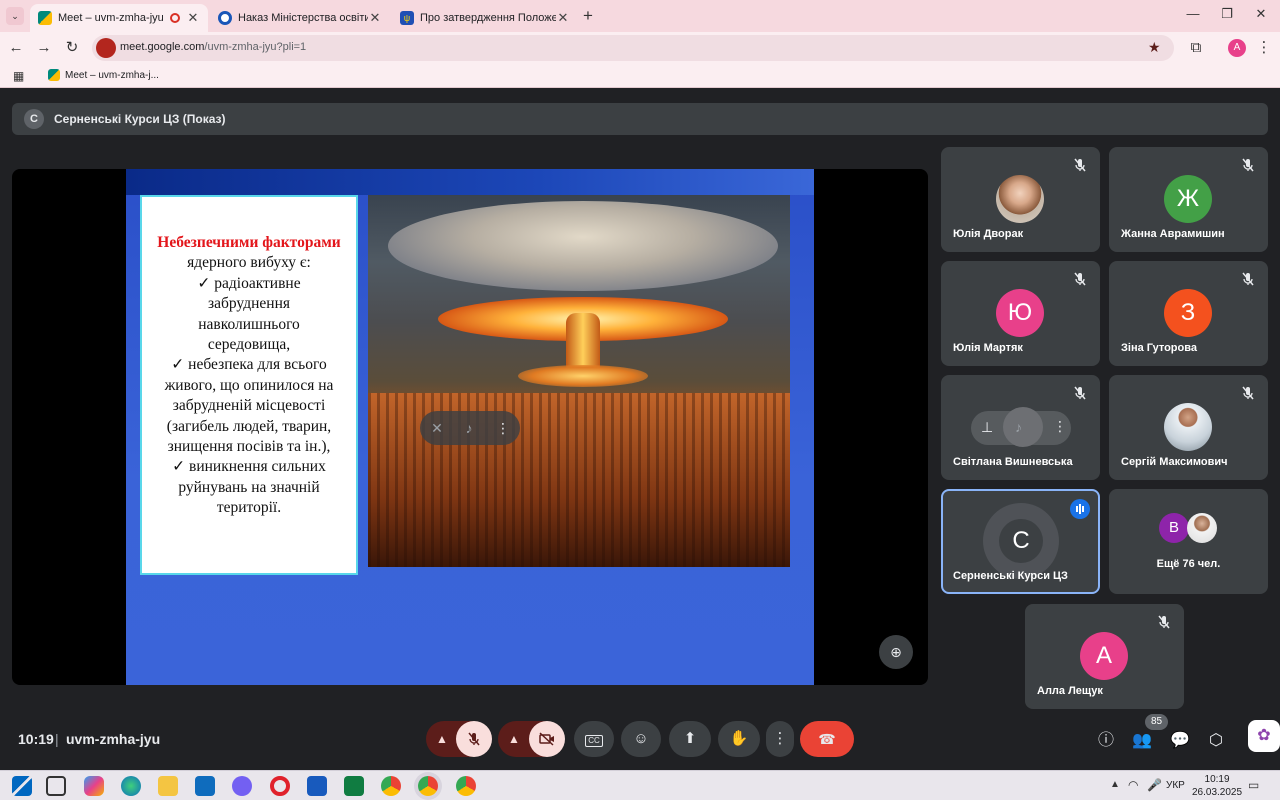 The image size is (1280, 800). Describe the element at coordinates (1193, 16) in the screenshot. I see `minimize-icon: —` at that location.